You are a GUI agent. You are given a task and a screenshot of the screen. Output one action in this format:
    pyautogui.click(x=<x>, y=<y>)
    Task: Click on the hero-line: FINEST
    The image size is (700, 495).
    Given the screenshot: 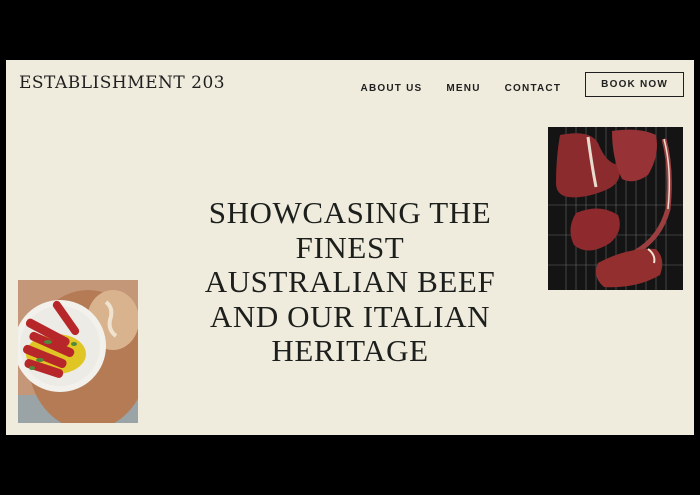 What is the action you would take?
    pyautogui.click(x=350, y=247)
    